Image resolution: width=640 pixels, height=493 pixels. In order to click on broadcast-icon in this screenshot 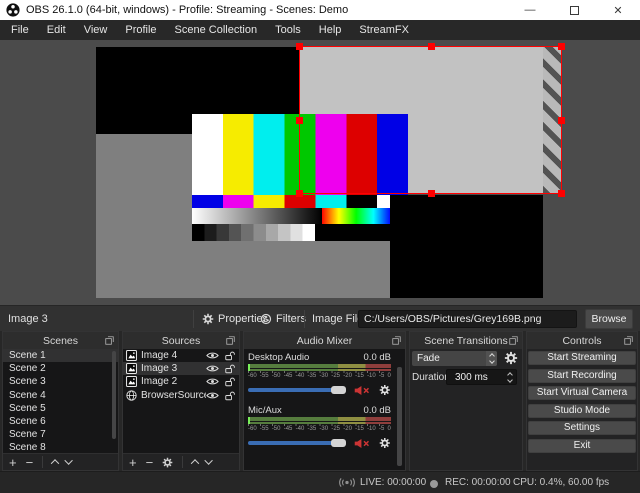, I will do `click(347, 482)`.